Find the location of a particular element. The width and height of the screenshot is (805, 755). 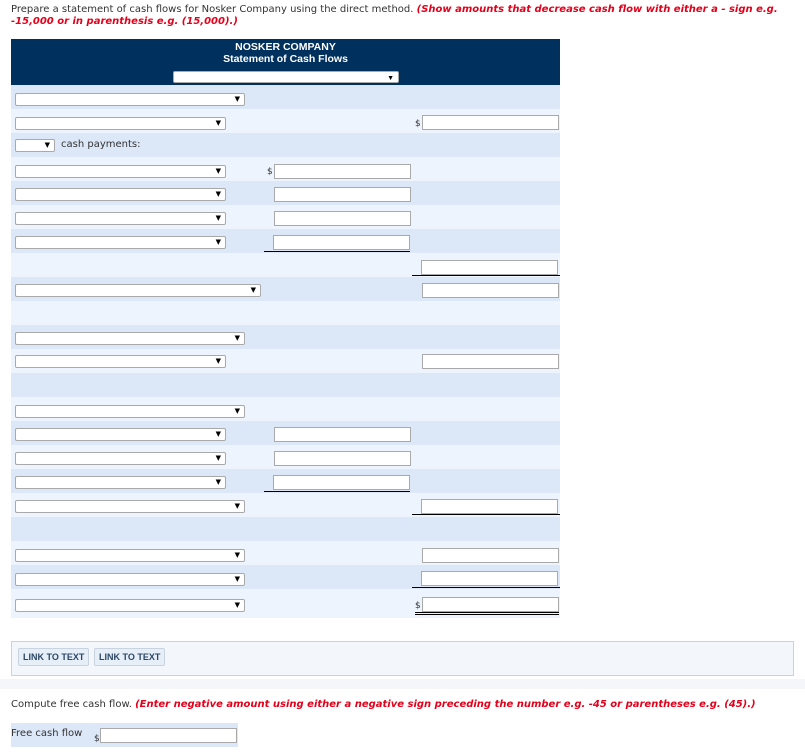

free-cash-flow-row: Free cash flow $ is located at coordinates (124, 735).